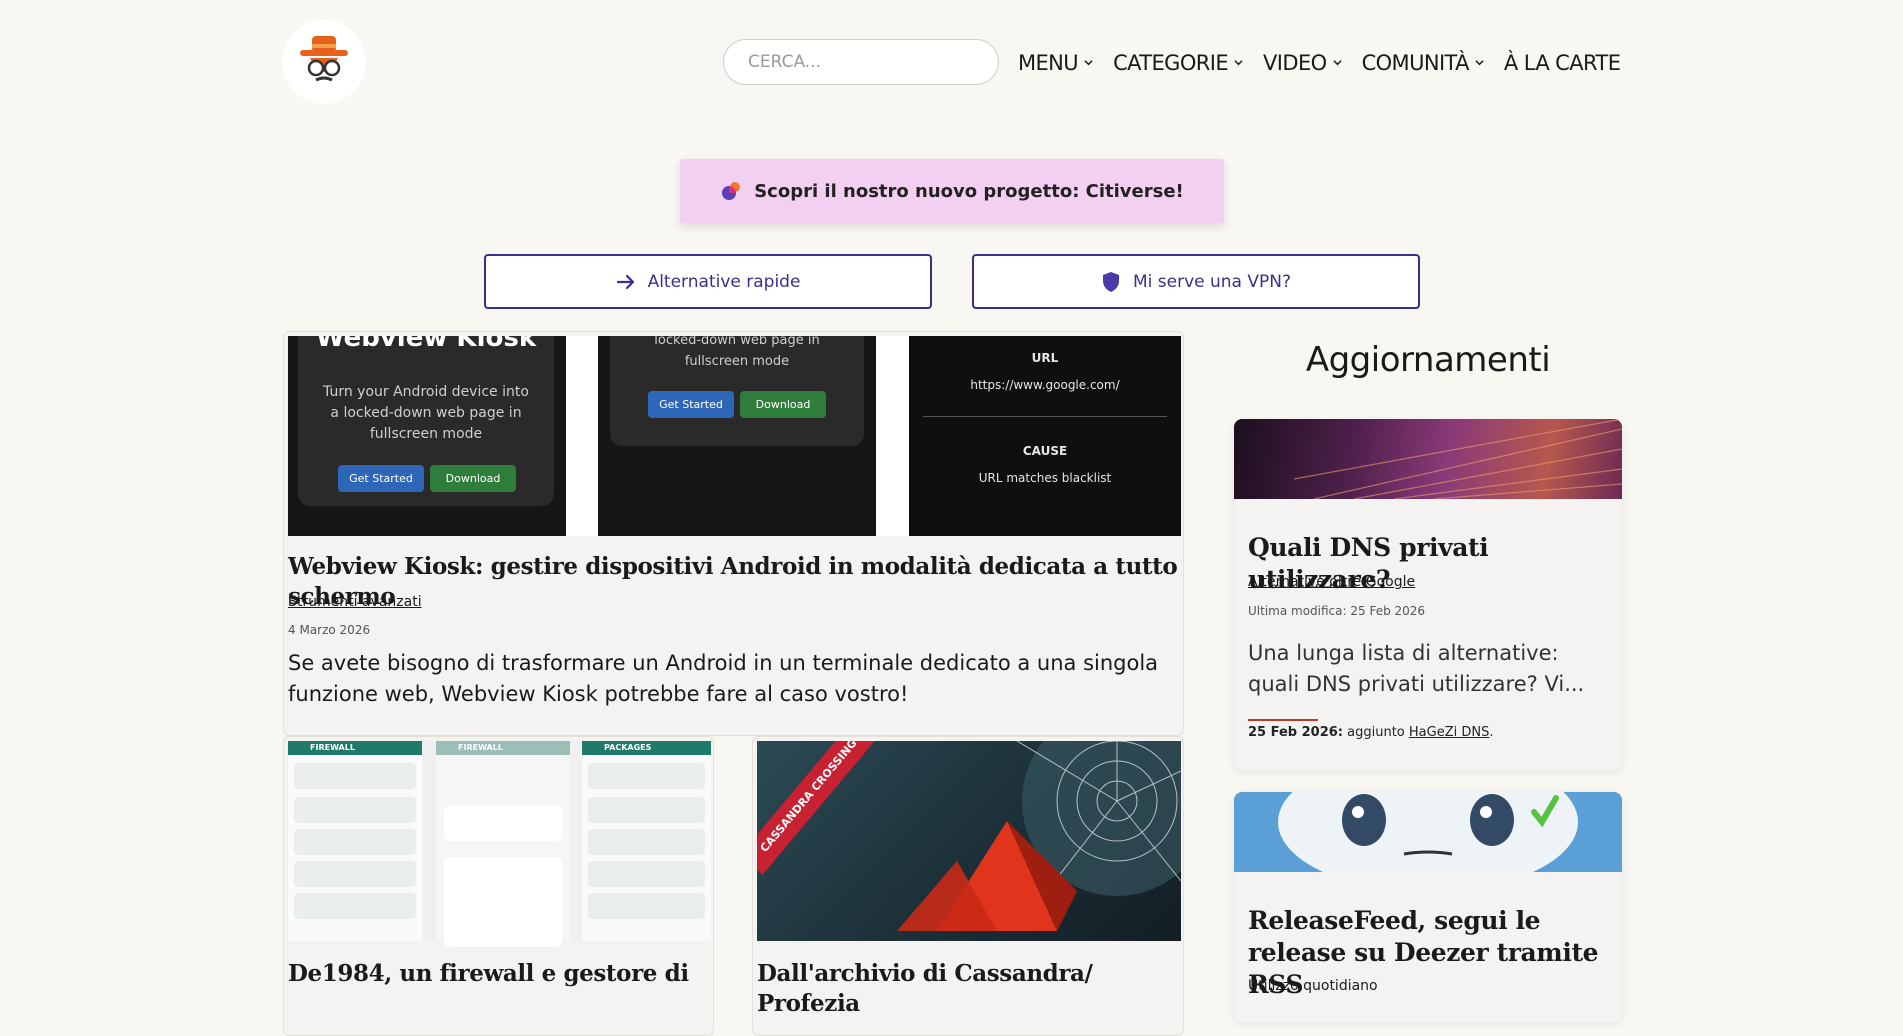 This screenshot has height=1036, width=1903. I want to click on nav-categorie: CATEGORIE, so click(1178, 63).